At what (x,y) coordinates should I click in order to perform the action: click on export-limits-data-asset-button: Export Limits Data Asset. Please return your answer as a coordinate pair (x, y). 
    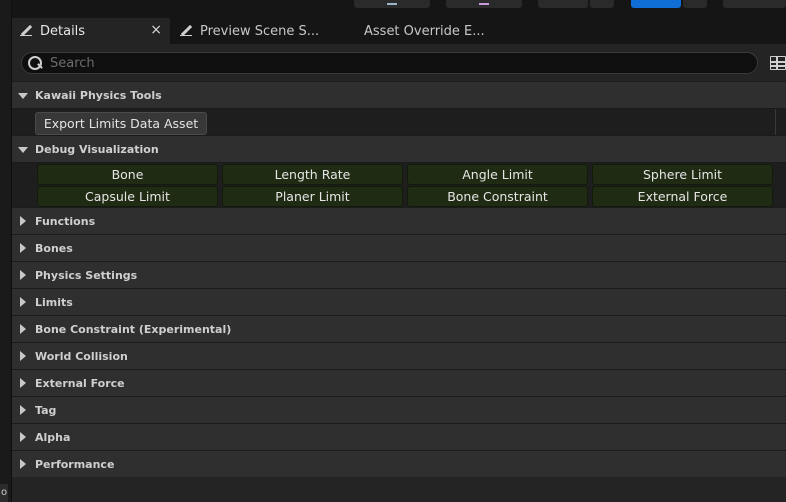
    Looking at the image, I should click on (121, 123).